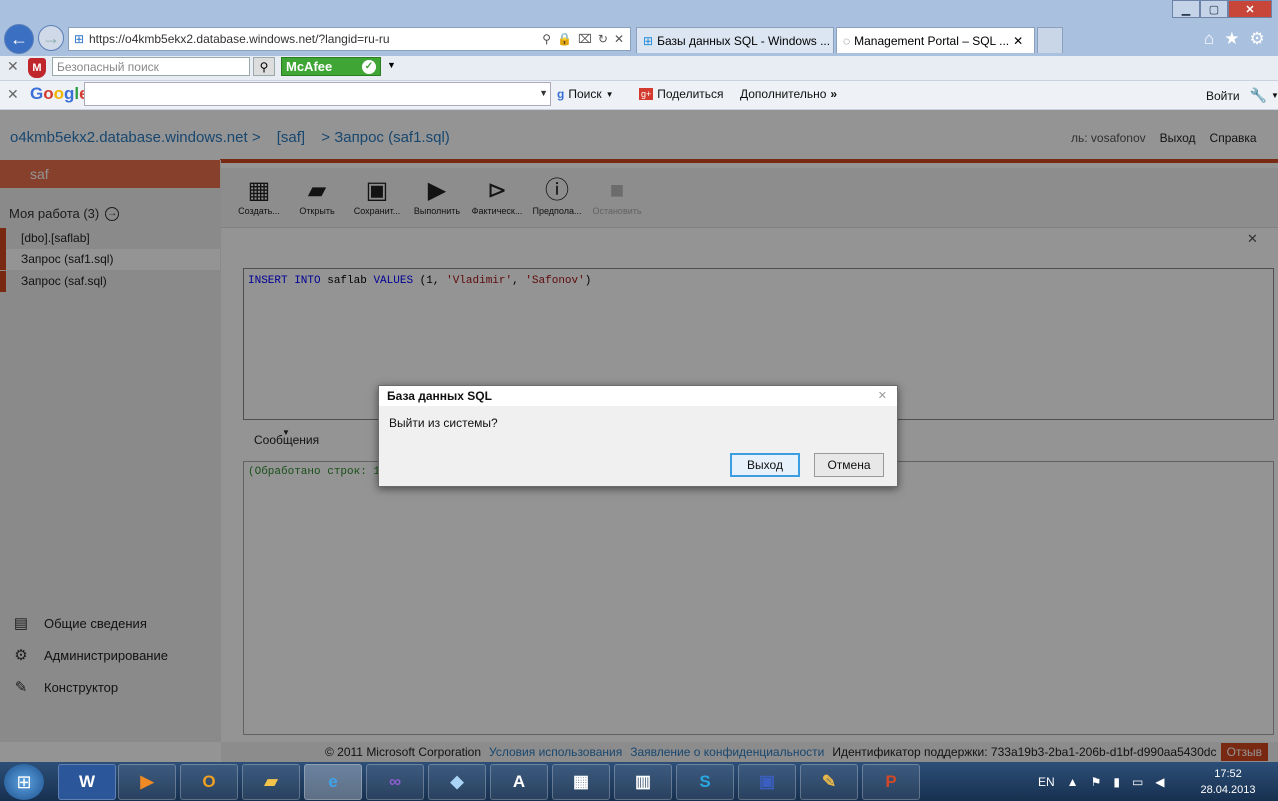 Image resolution: width=1278 pixels, height=801 pixels. I want to click on taskbar-ie: e, so click(333, 782).